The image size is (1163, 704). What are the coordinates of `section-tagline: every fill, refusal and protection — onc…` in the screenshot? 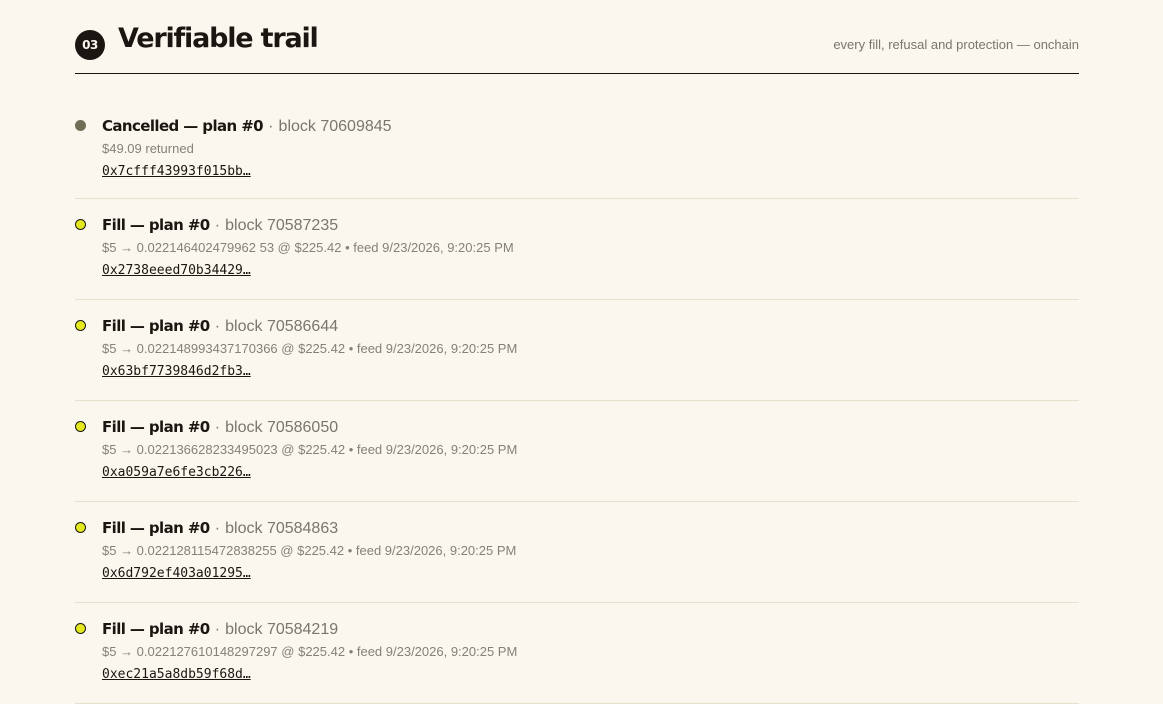 It's located at (956, 44).